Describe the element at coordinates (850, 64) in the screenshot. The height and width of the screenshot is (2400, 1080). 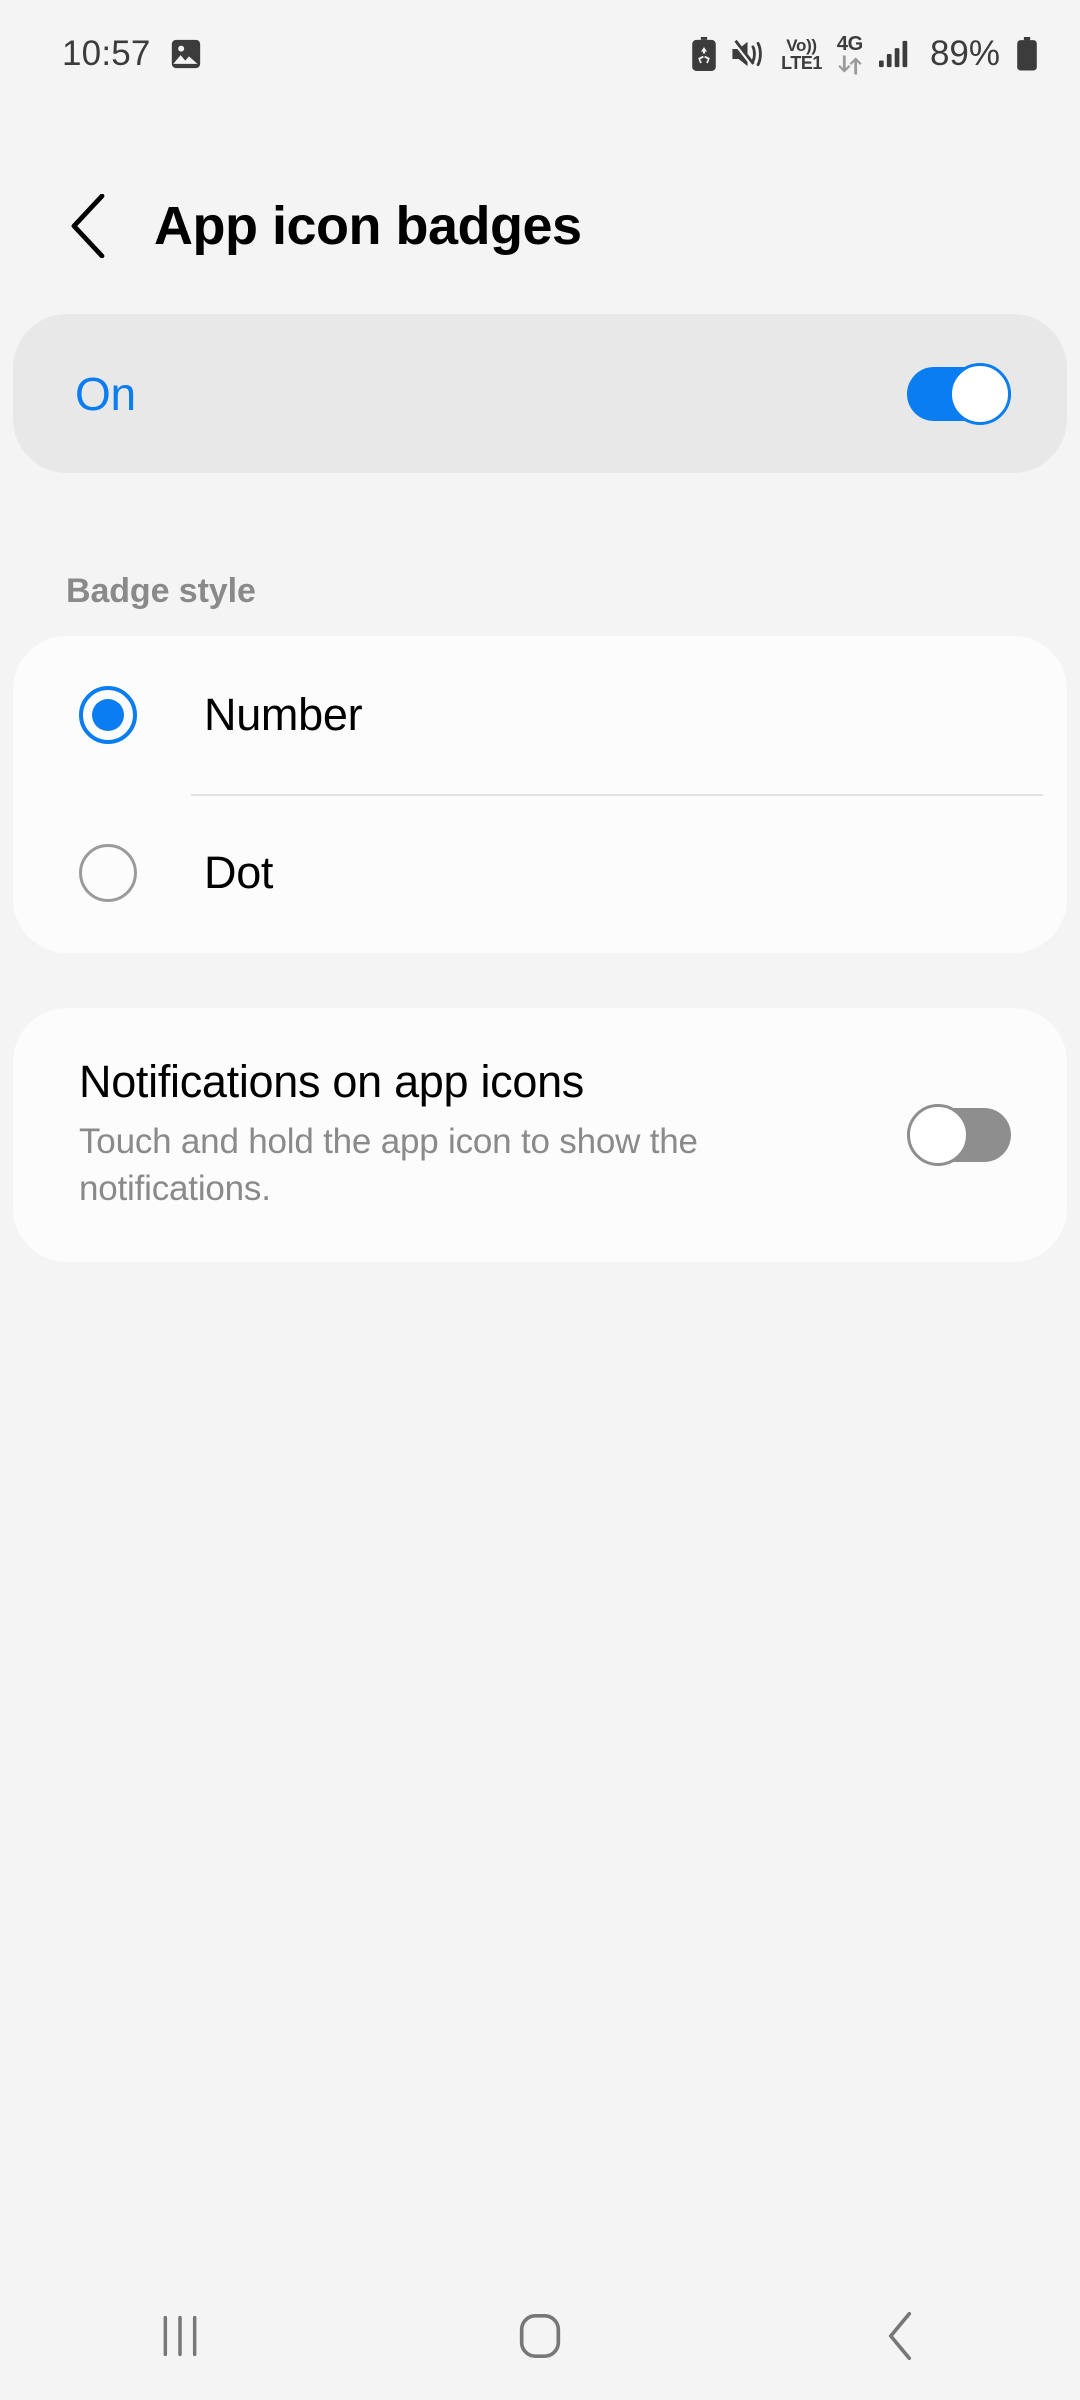
I see `data-transfer-arrows-icon` at that location.